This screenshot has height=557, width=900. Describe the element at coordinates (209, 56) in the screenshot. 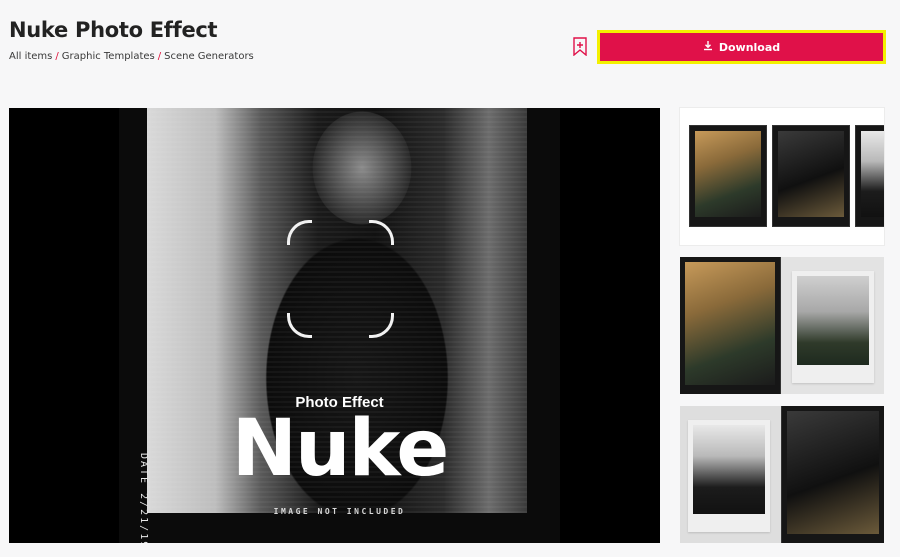

I see `breadcrumb-scene-generators: Scene Generators` at that location.